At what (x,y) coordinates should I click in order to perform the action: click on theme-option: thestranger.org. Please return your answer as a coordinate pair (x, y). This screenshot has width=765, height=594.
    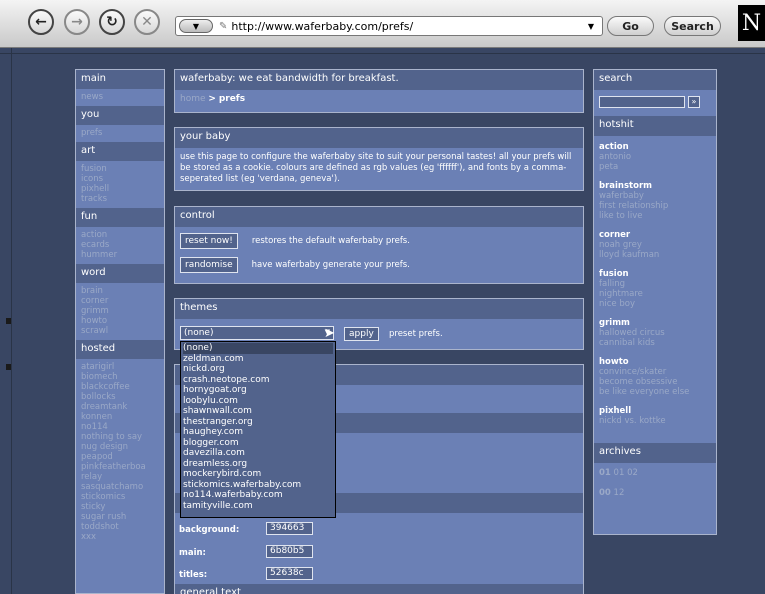
    Looking at the image, I should click on (258, 422).